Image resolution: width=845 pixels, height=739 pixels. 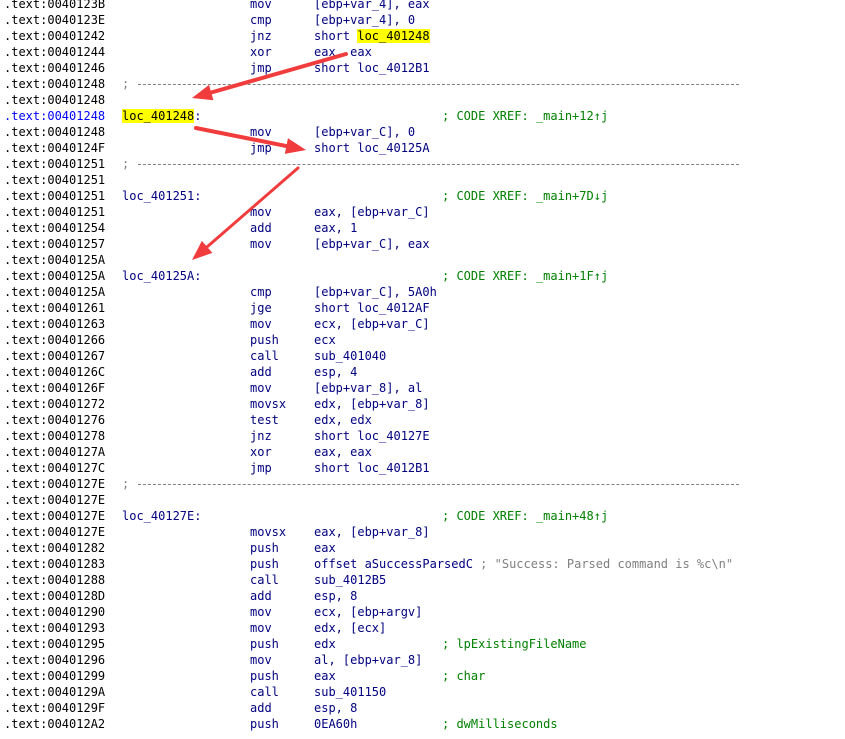 I want to click on operand-text: esp, 4, so click(x=335, y=372).